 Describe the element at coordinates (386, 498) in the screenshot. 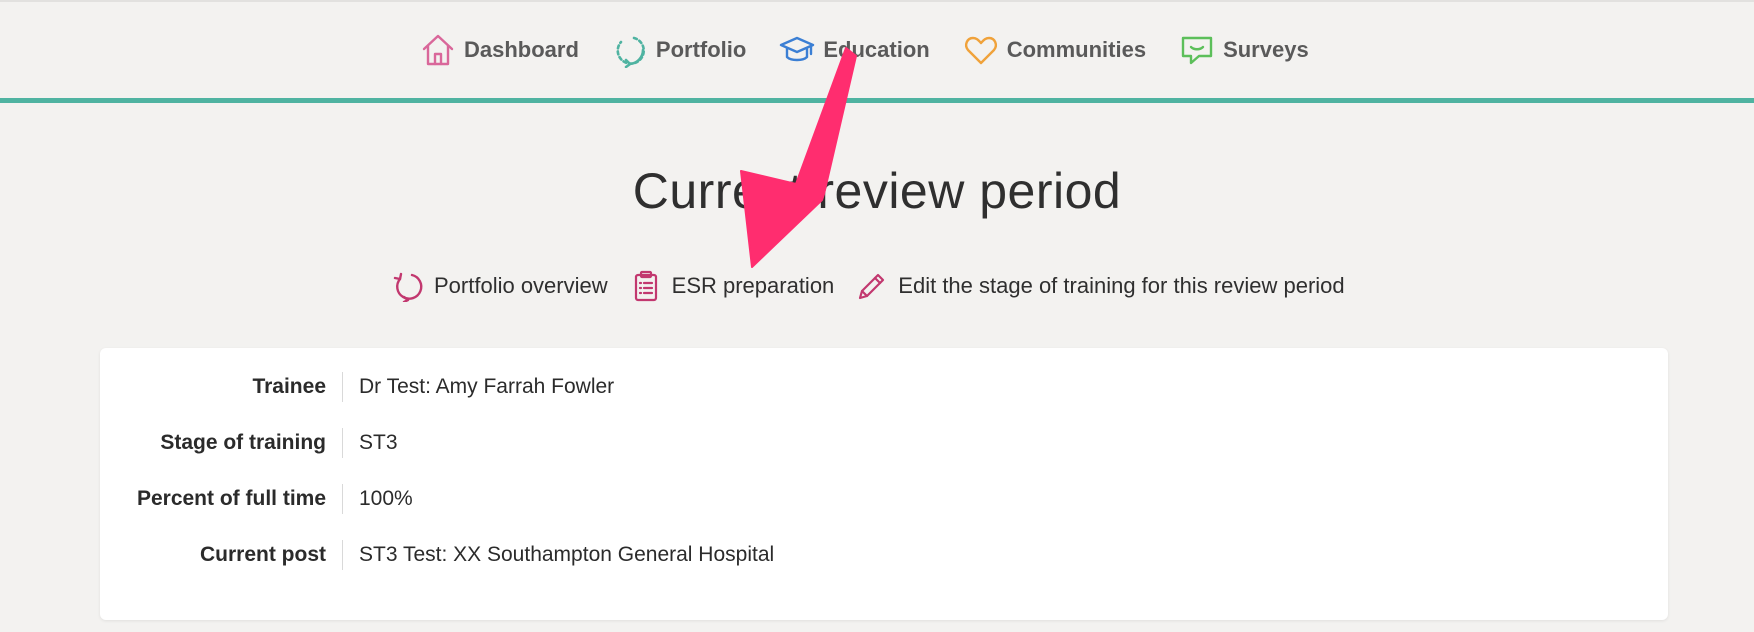

I see `percent-value: 100%` at that location.